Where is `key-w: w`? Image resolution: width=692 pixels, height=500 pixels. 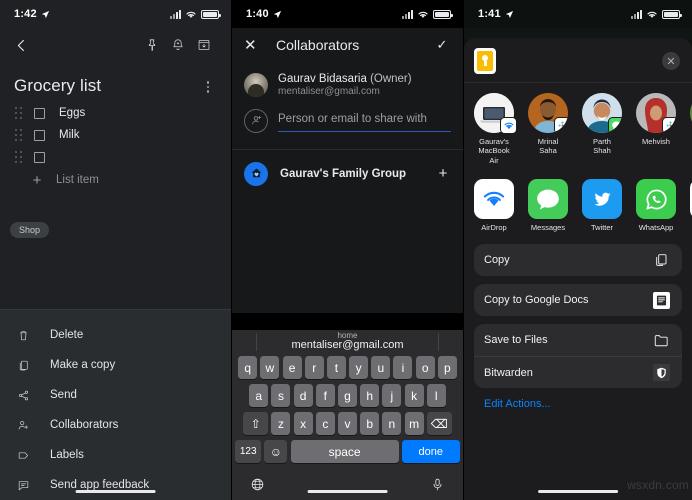 key-w: w is located at coordinates (270, 367).